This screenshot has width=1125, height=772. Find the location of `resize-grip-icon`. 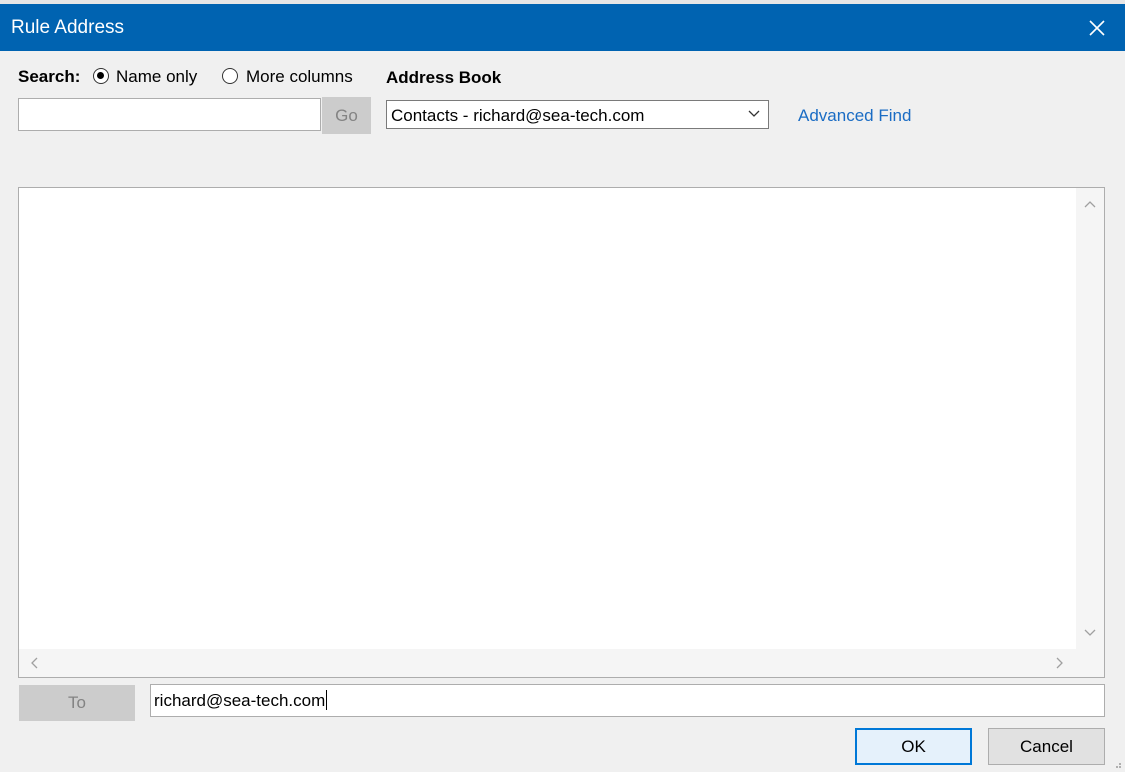

resize-grip-icon is located at coordinates (1117, 764).